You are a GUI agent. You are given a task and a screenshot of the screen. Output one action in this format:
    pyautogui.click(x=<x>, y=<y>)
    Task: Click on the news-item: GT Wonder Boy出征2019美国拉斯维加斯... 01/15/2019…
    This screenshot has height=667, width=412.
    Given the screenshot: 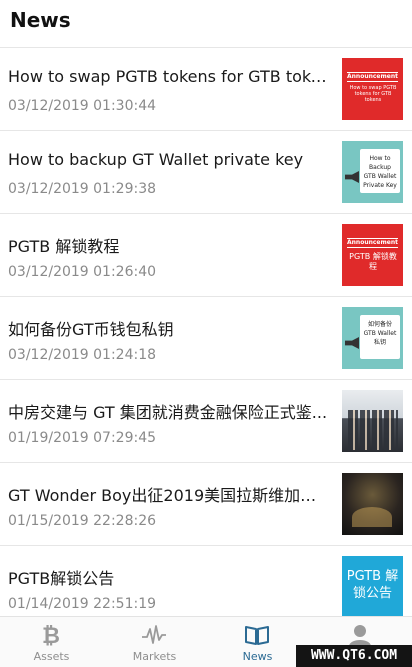 What is the action you would take?
    pyautogui.click(x=206, y=504)
    